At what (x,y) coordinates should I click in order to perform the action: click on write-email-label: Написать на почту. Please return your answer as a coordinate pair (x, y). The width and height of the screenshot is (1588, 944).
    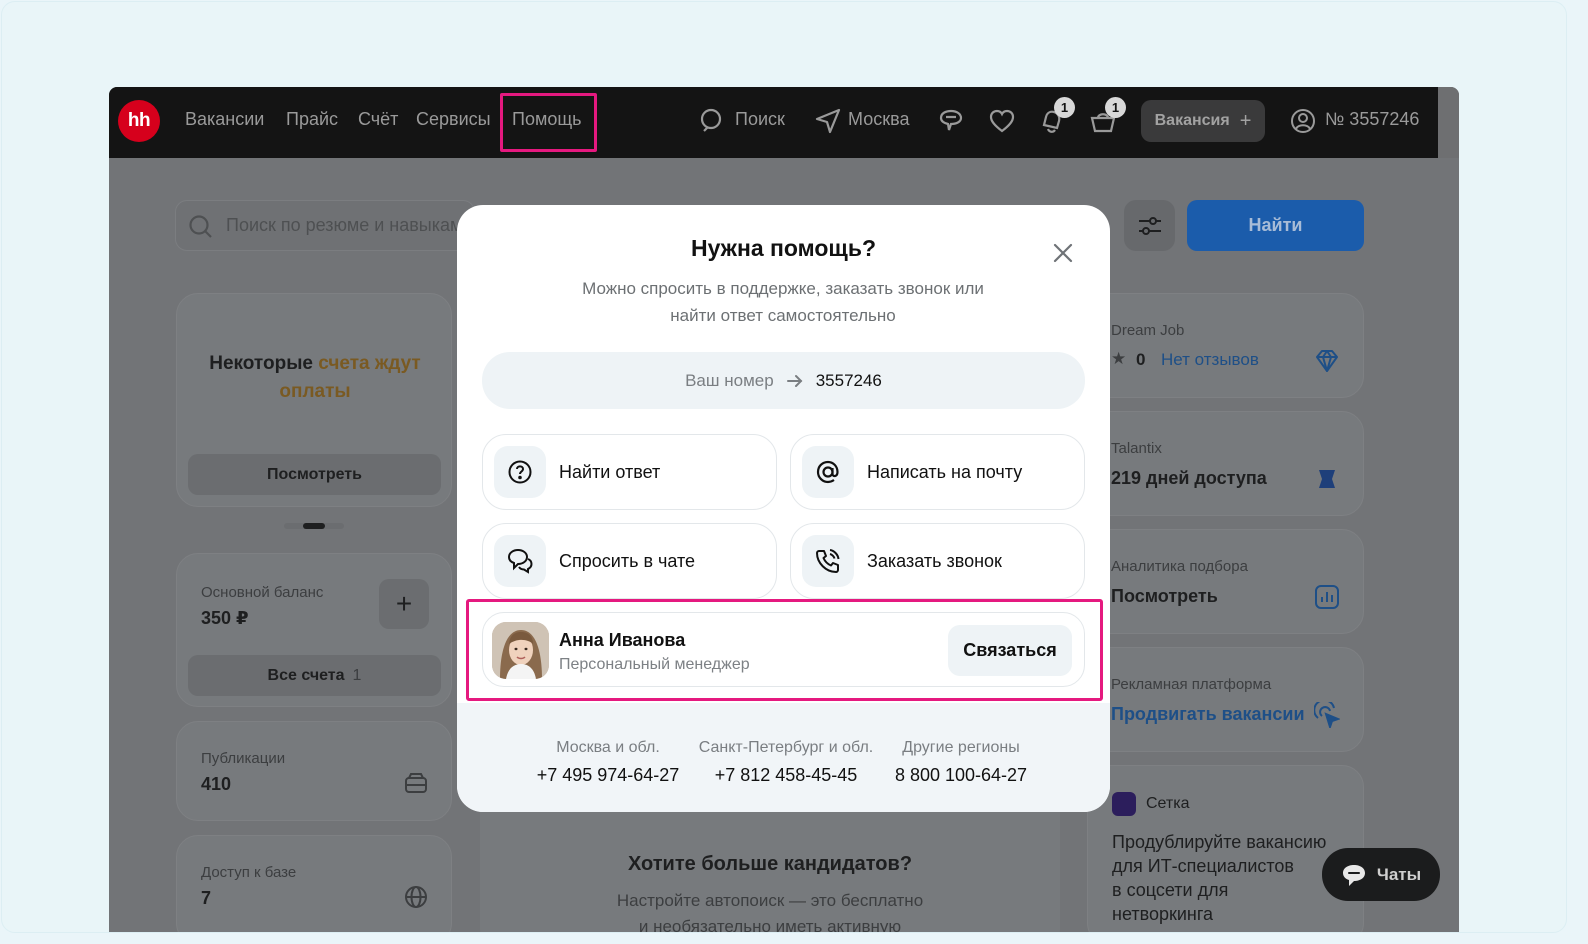
    Looking at the image, I should click on (945, 471).